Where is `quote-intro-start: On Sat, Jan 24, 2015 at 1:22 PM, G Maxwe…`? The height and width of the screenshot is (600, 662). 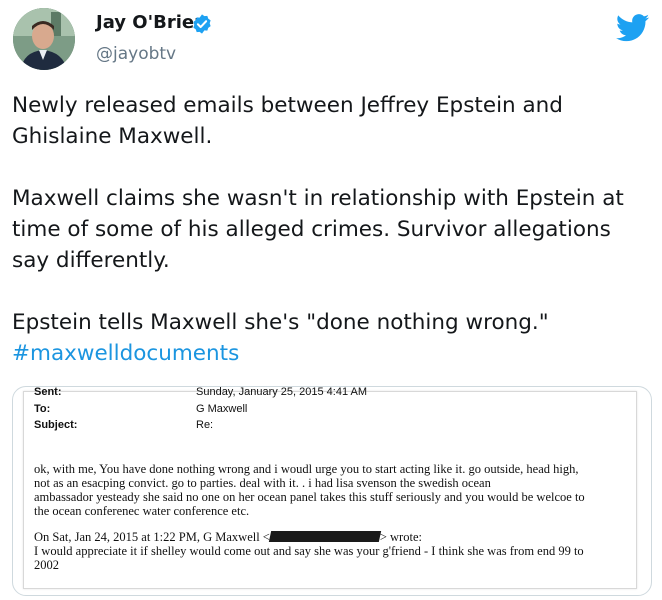
quote-intro-start: On Sat, Jan 24, 2015 at 1:22 PM, G Maxwe… is located at coordinates (152, 537).